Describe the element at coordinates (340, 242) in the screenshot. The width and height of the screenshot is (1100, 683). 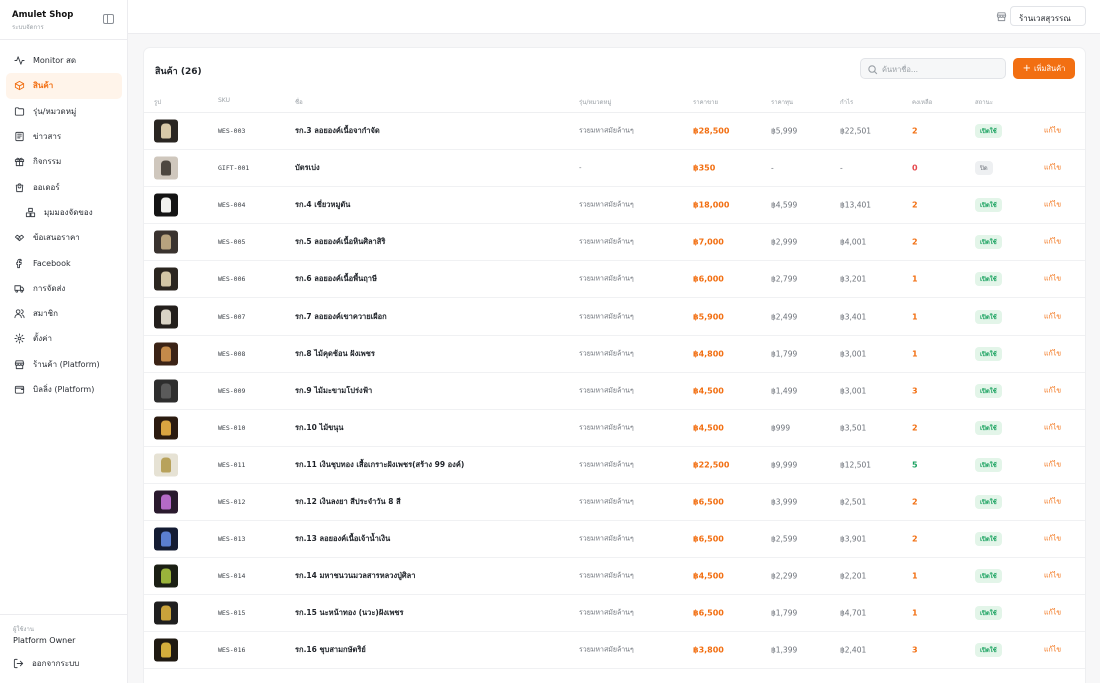
I see `product-name: รก.5 ลอยองค์เนื้อหินศิลาสิริ` at that location.